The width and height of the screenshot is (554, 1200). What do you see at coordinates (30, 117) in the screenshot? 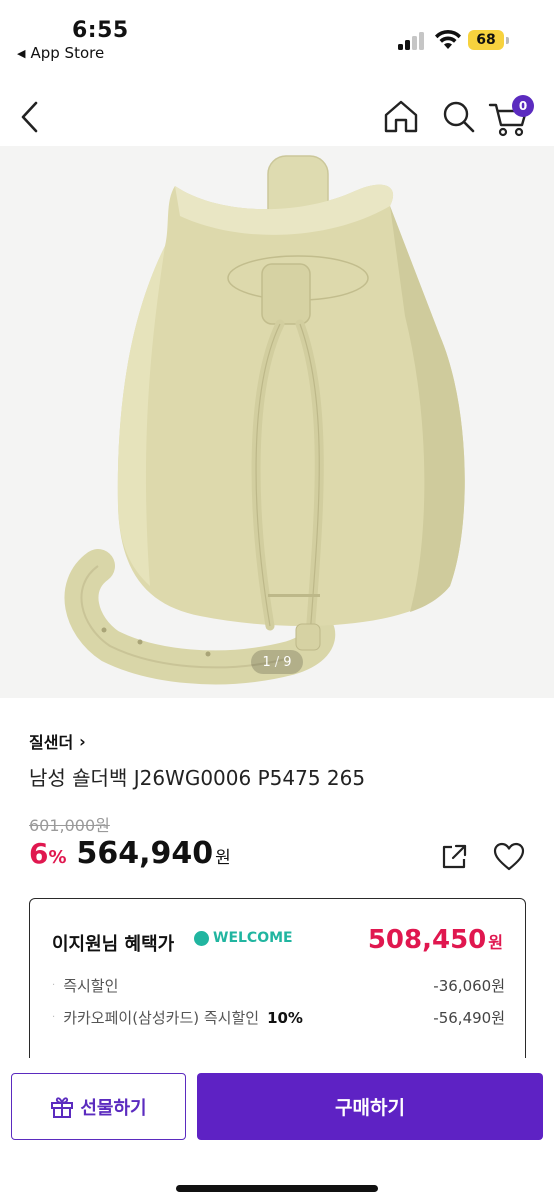
I see `back-icon` at bounding box center [30, 117].